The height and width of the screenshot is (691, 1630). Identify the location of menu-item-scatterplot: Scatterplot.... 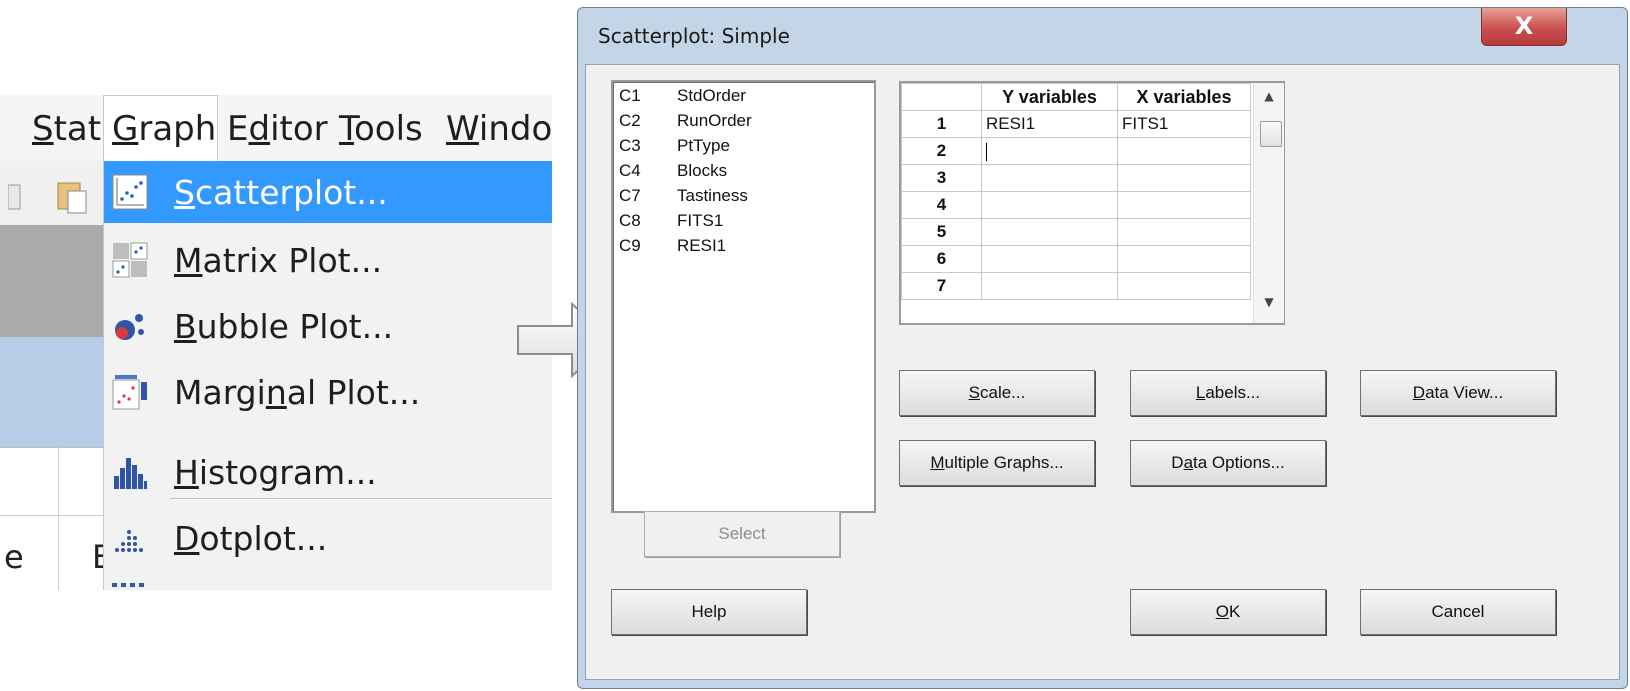
(328, 192).